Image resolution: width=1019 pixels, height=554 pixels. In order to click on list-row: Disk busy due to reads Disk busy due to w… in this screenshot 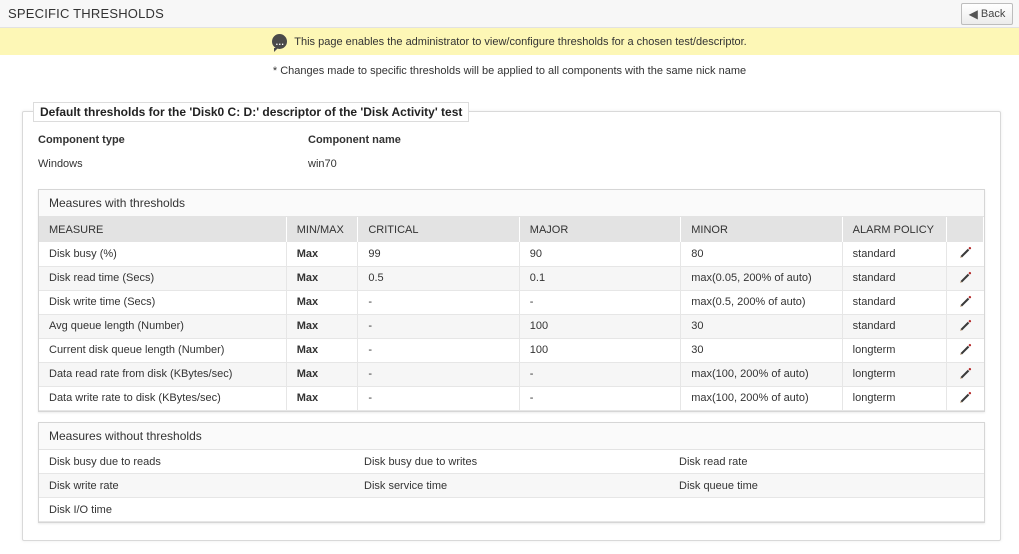, I will do `click(511, 462)`.